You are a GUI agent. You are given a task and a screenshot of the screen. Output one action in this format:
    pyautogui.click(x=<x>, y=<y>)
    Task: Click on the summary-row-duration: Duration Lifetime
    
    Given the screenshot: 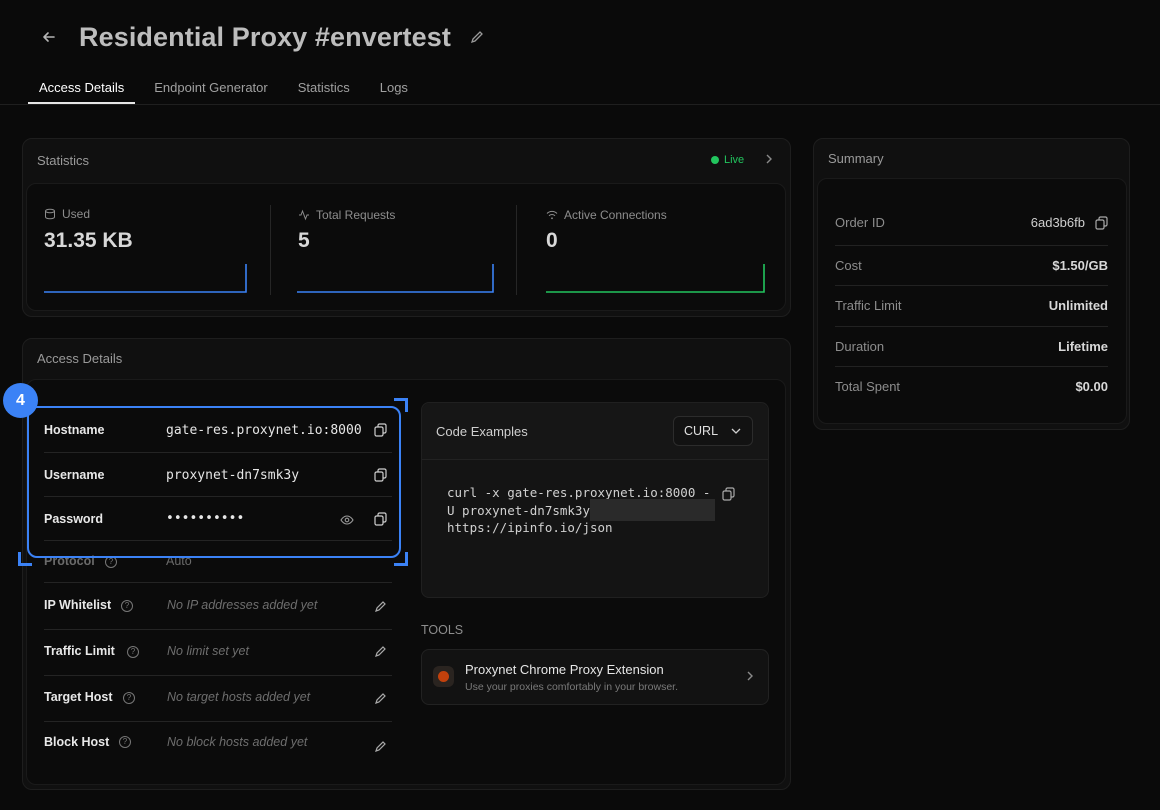 What is the action you would take?
    pyautogui.click(x=971, y=346)
    